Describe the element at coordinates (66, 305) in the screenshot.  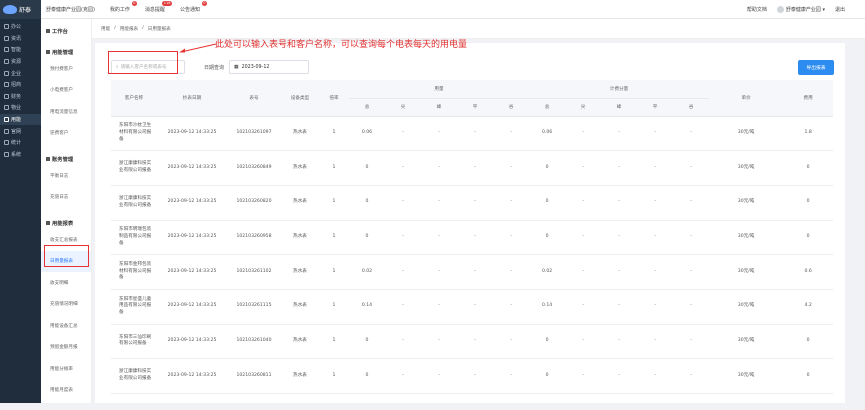
I see `menu-item: 充值情况明细` at that location.